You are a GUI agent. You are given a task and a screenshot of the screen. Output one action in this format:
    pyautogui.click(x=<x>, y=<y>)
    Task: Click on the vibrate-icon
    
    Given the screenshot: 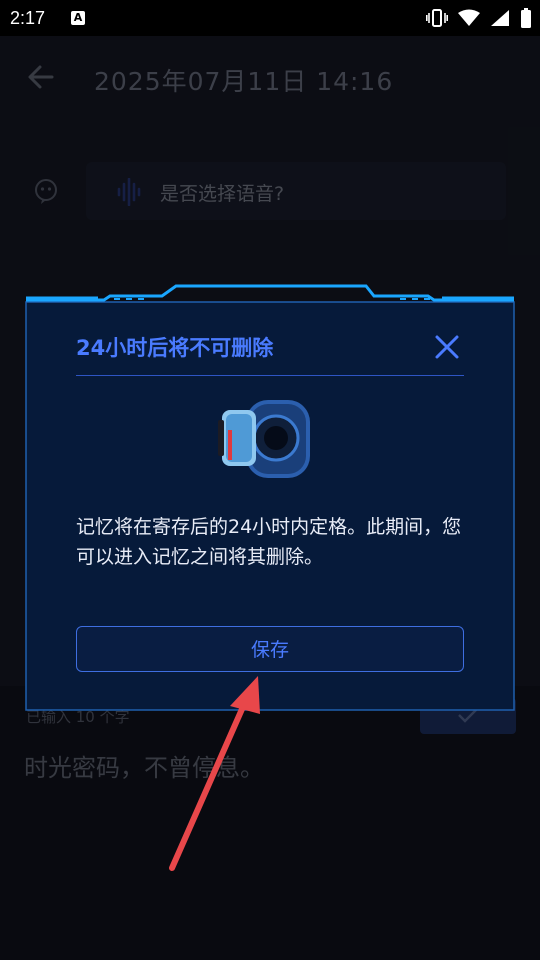 What is the action you would take?
    pyautogui.click(x=437, y=18)
    